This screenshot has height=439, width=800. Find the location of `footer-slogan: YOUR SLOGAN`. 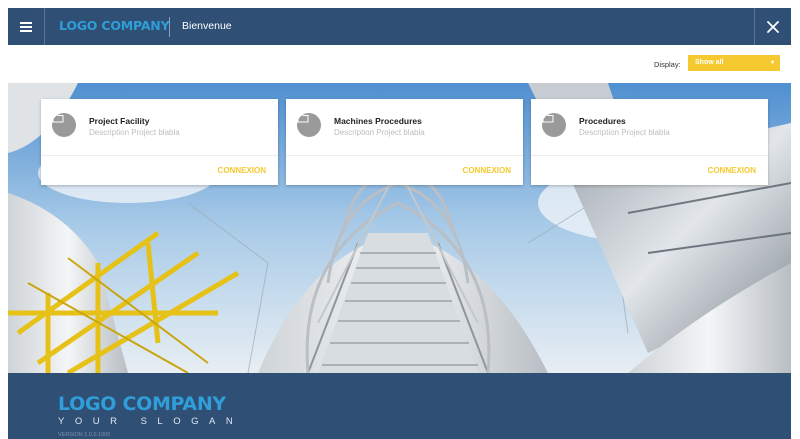

footer-slogan: YOUR SLOGAN is located at coordinates (151, 421).